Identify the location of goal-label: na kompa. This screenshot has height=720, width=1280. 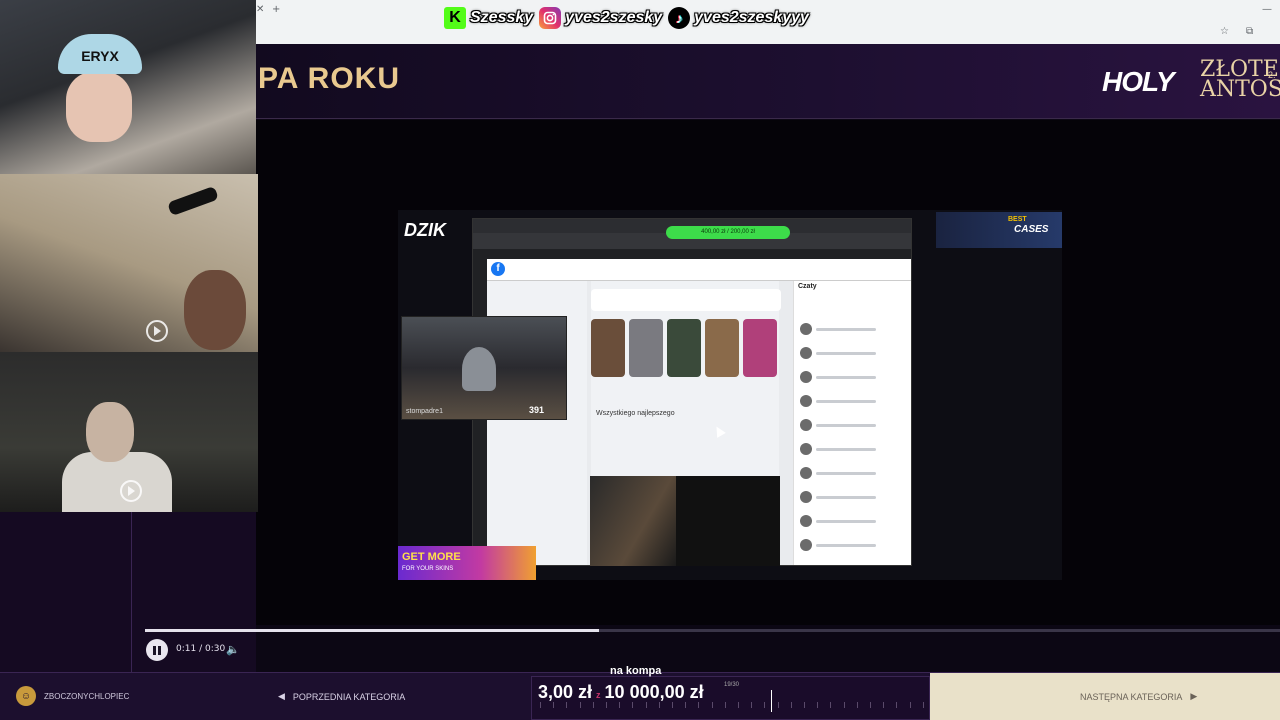
(636, 671).